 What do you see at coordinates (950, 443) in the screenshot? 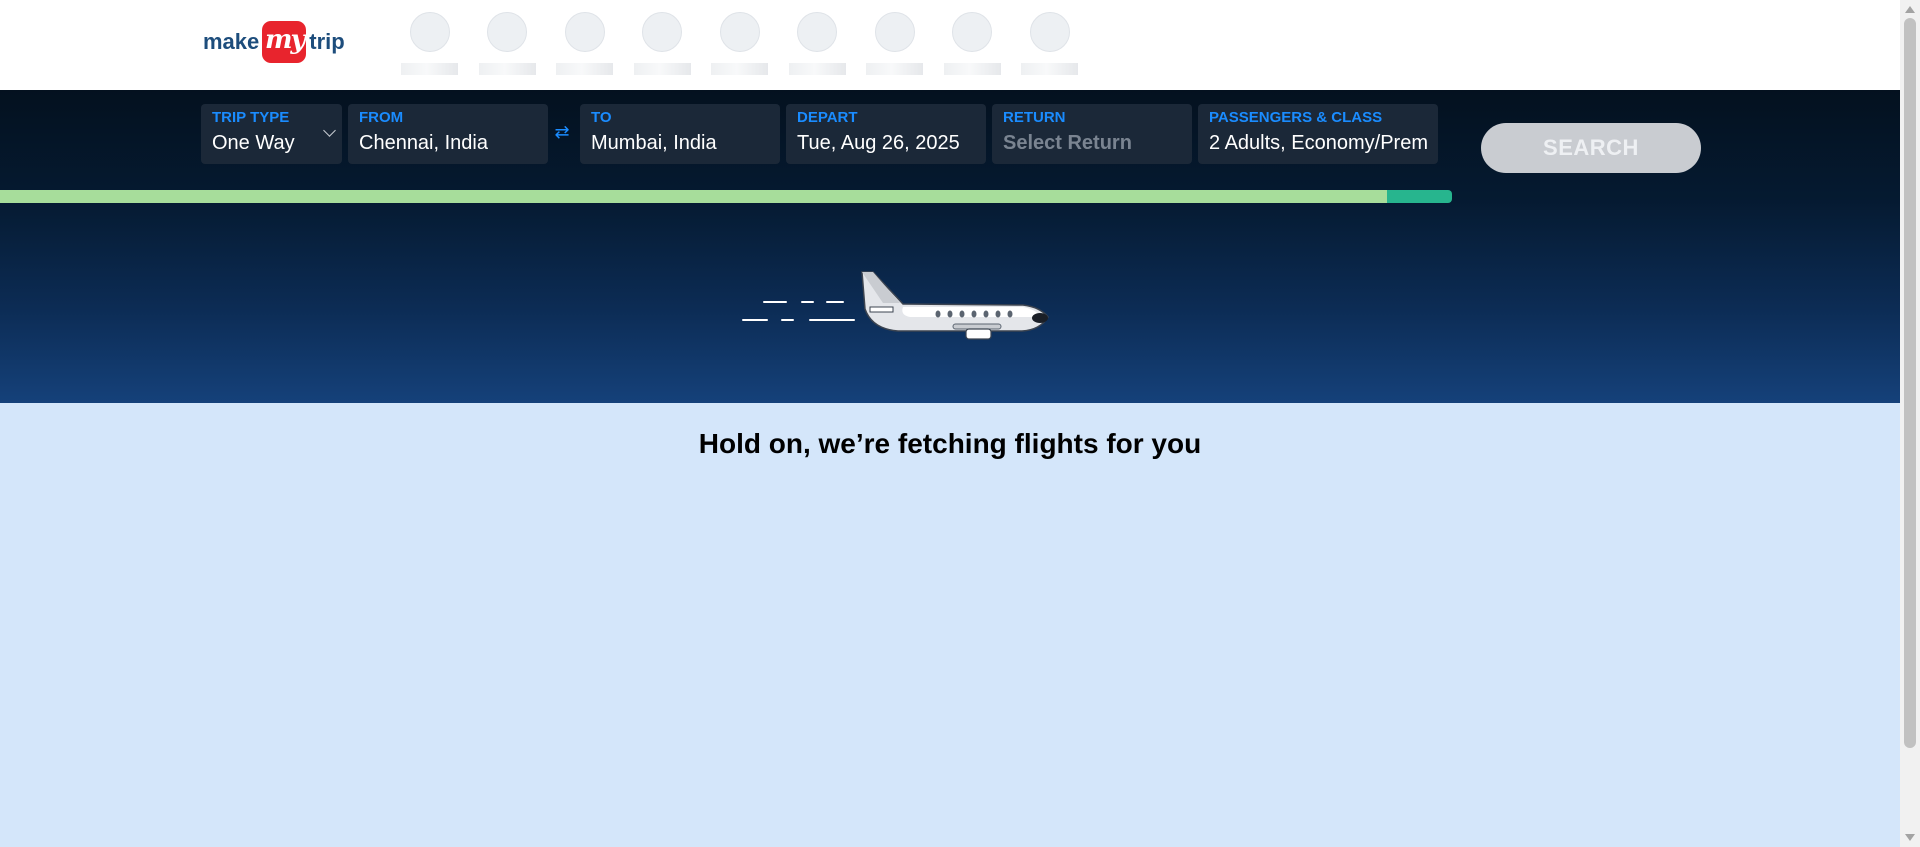
I see `loading-message: Hold on, we’re fetching flights for you` at bounding box center [950, 443].